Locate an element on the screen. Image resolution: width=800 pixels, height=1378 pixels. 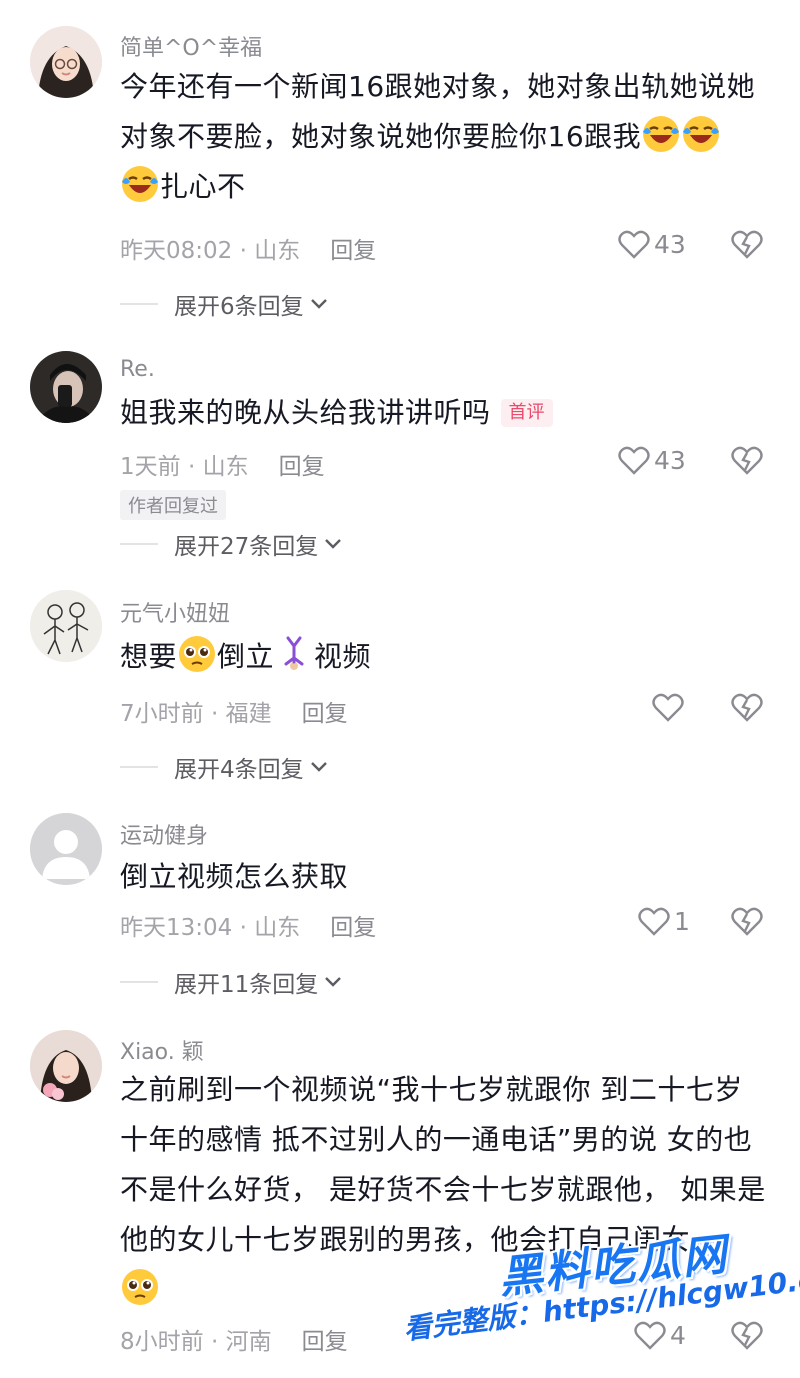
watermark: 黑料吃瓜网 看完整版：https://hlcgw10.com is located at coordinates (600, 1294).